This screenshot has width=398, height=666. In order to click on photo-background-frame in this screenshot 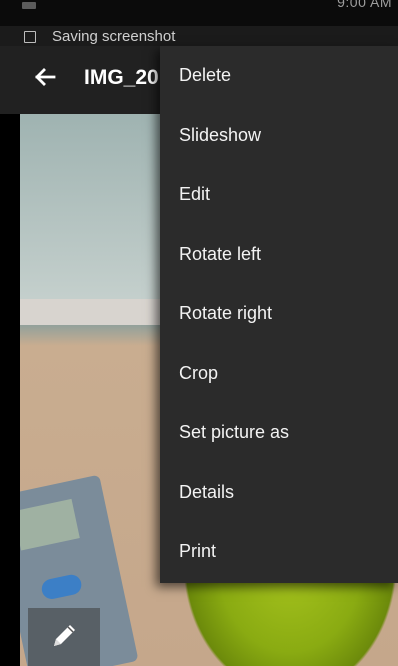, I will do `click(95, 312)`.